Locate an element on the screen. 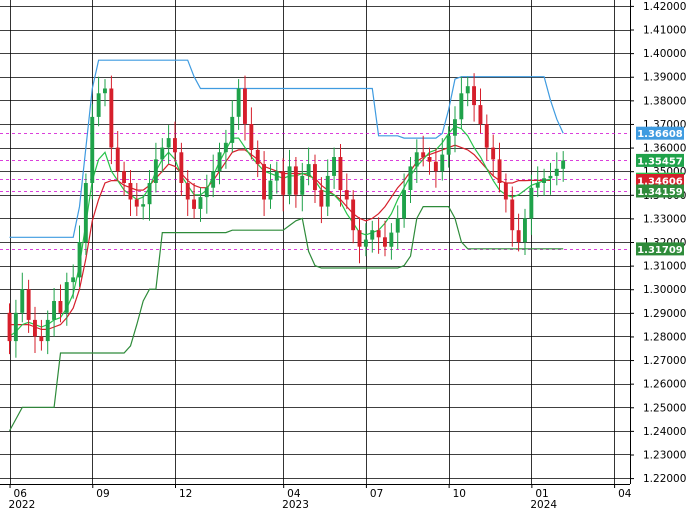  price-badge-label: 1.36608 is located at coordinates (660, 134).